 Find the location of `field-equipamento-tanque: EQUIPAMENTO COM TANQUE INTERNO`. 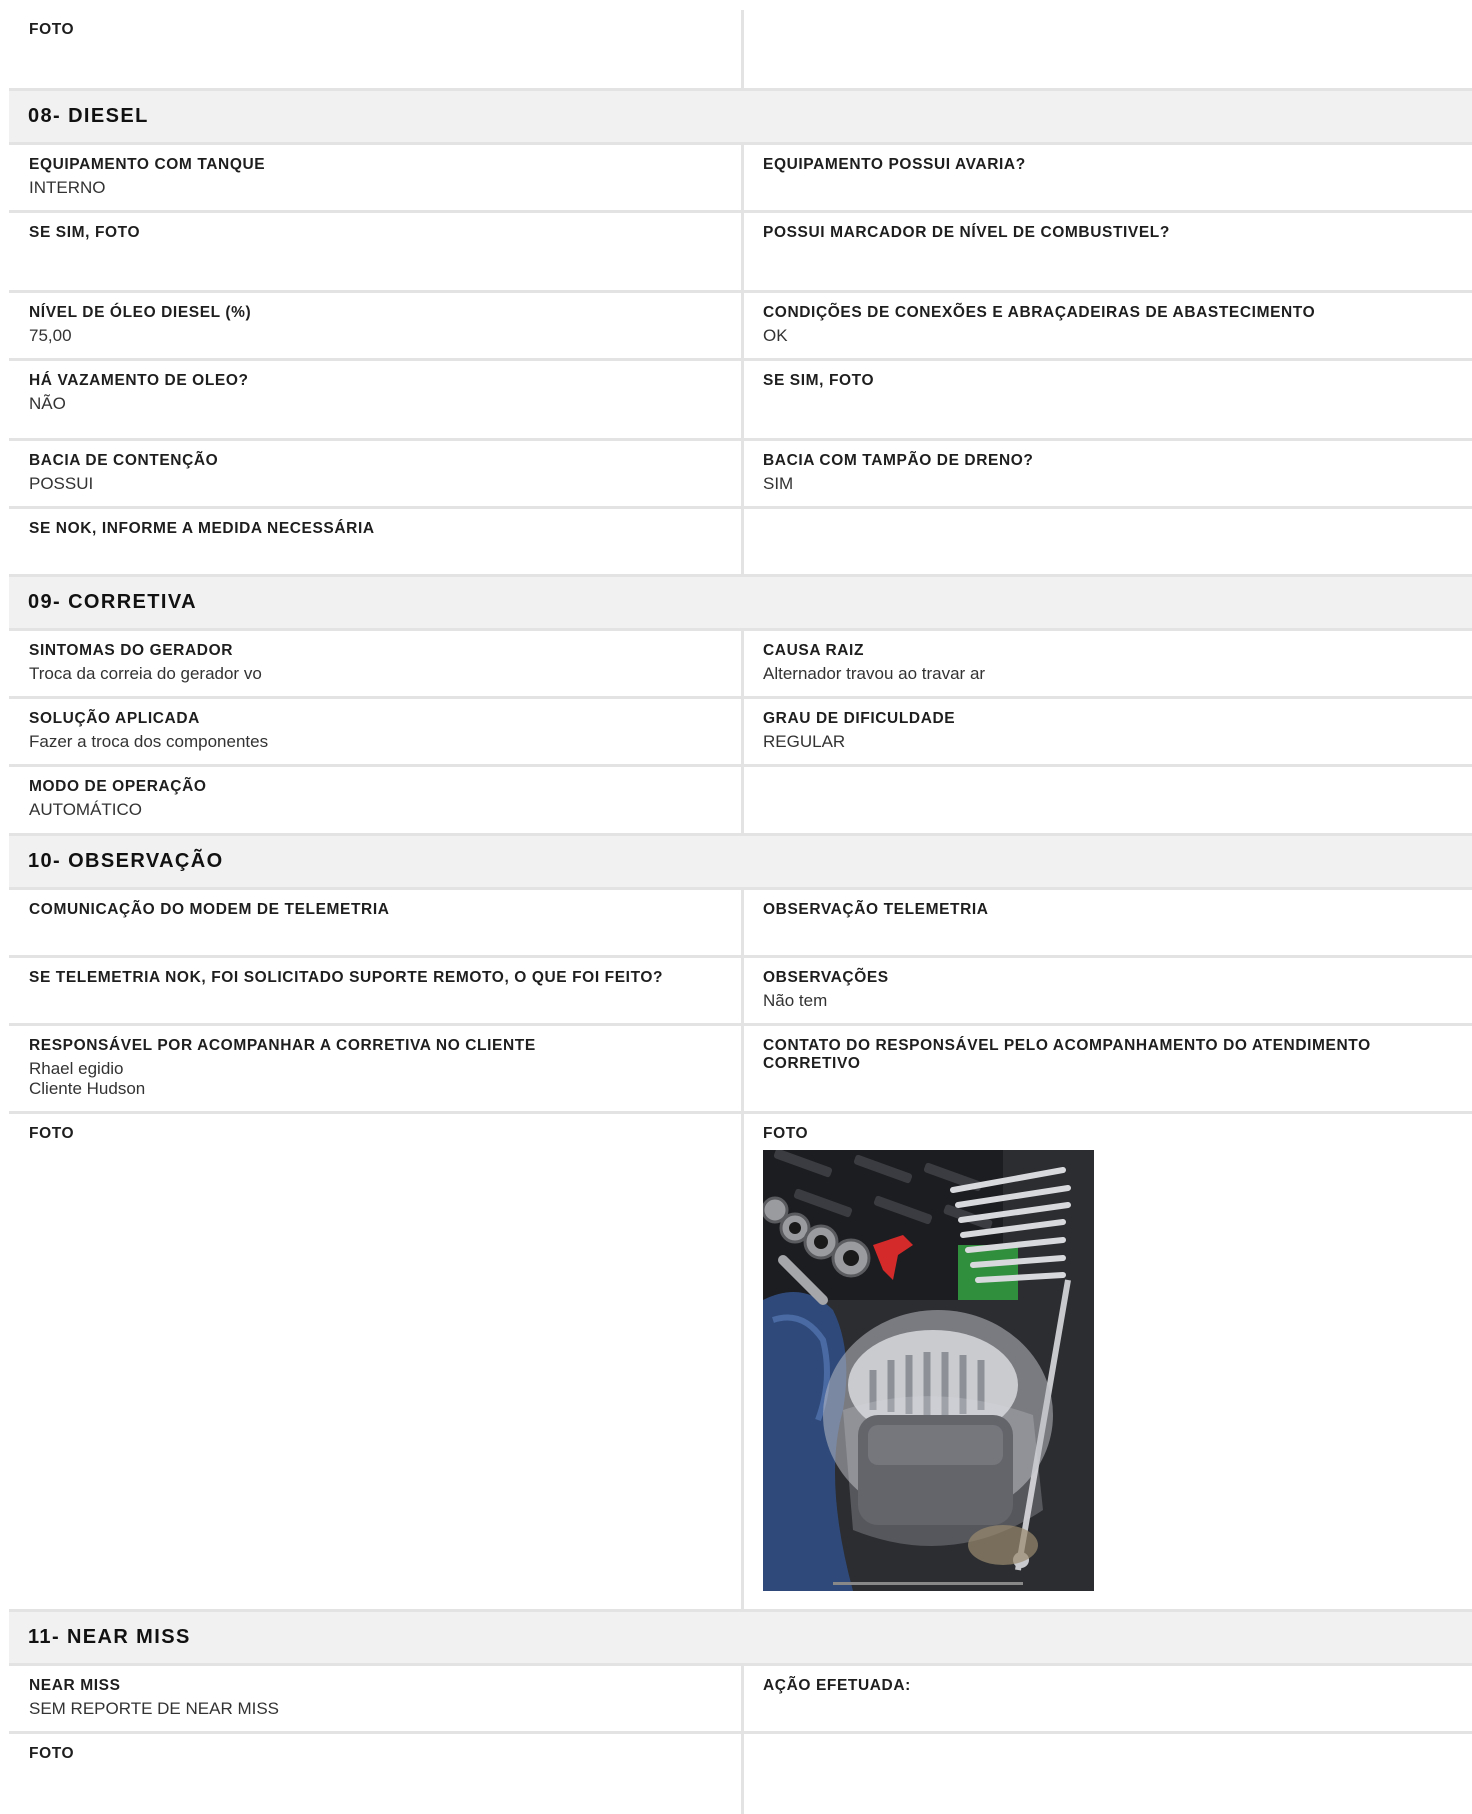

field-equipamento-tanque: EQUIPAMENTO COM TANQUE INTERNO is located at coordinates (376, 177).